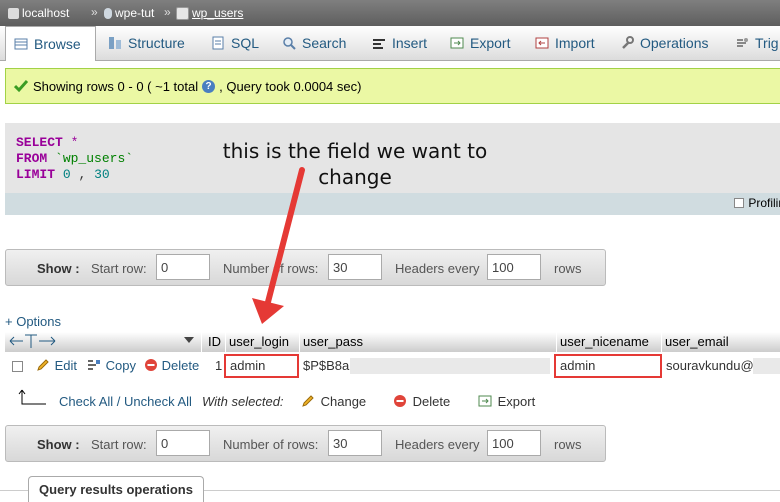  Describe the element at coordinates (115, 43) in the screenshot. I see `structure-icon` at that location.